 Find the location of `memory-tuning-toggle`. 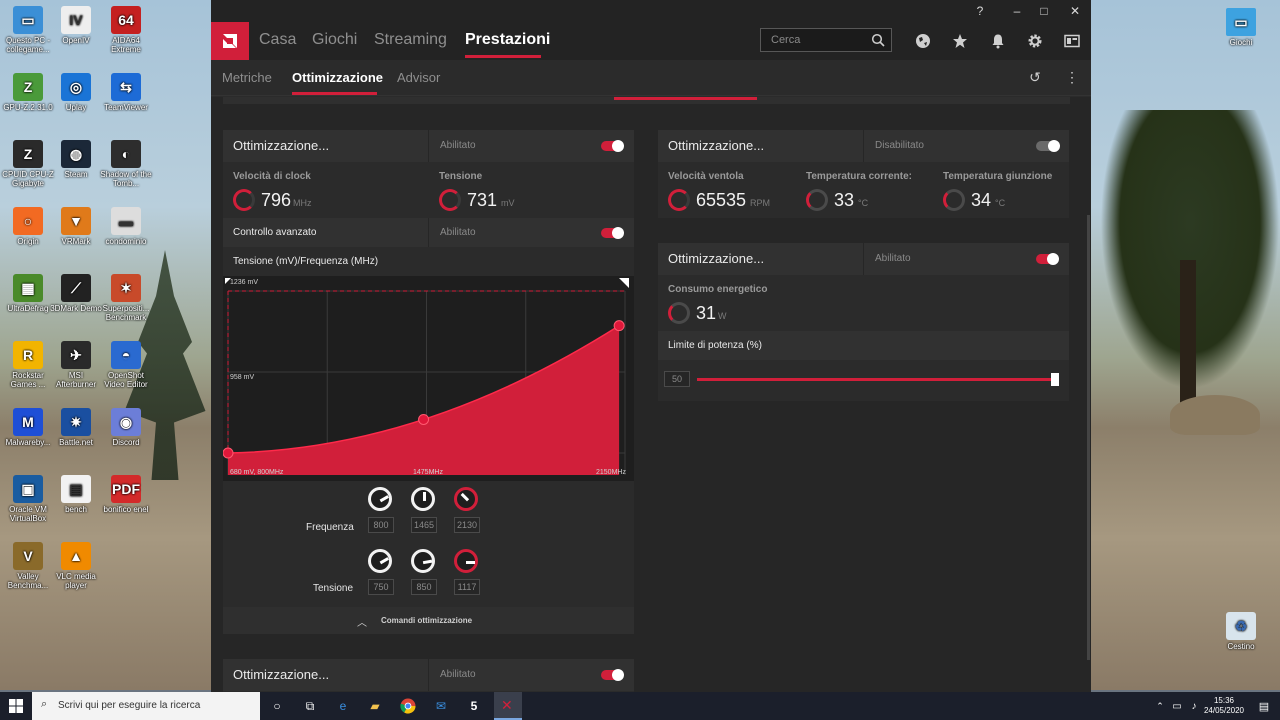

memory-tuning-toggle is located at coordinates (612, 675).